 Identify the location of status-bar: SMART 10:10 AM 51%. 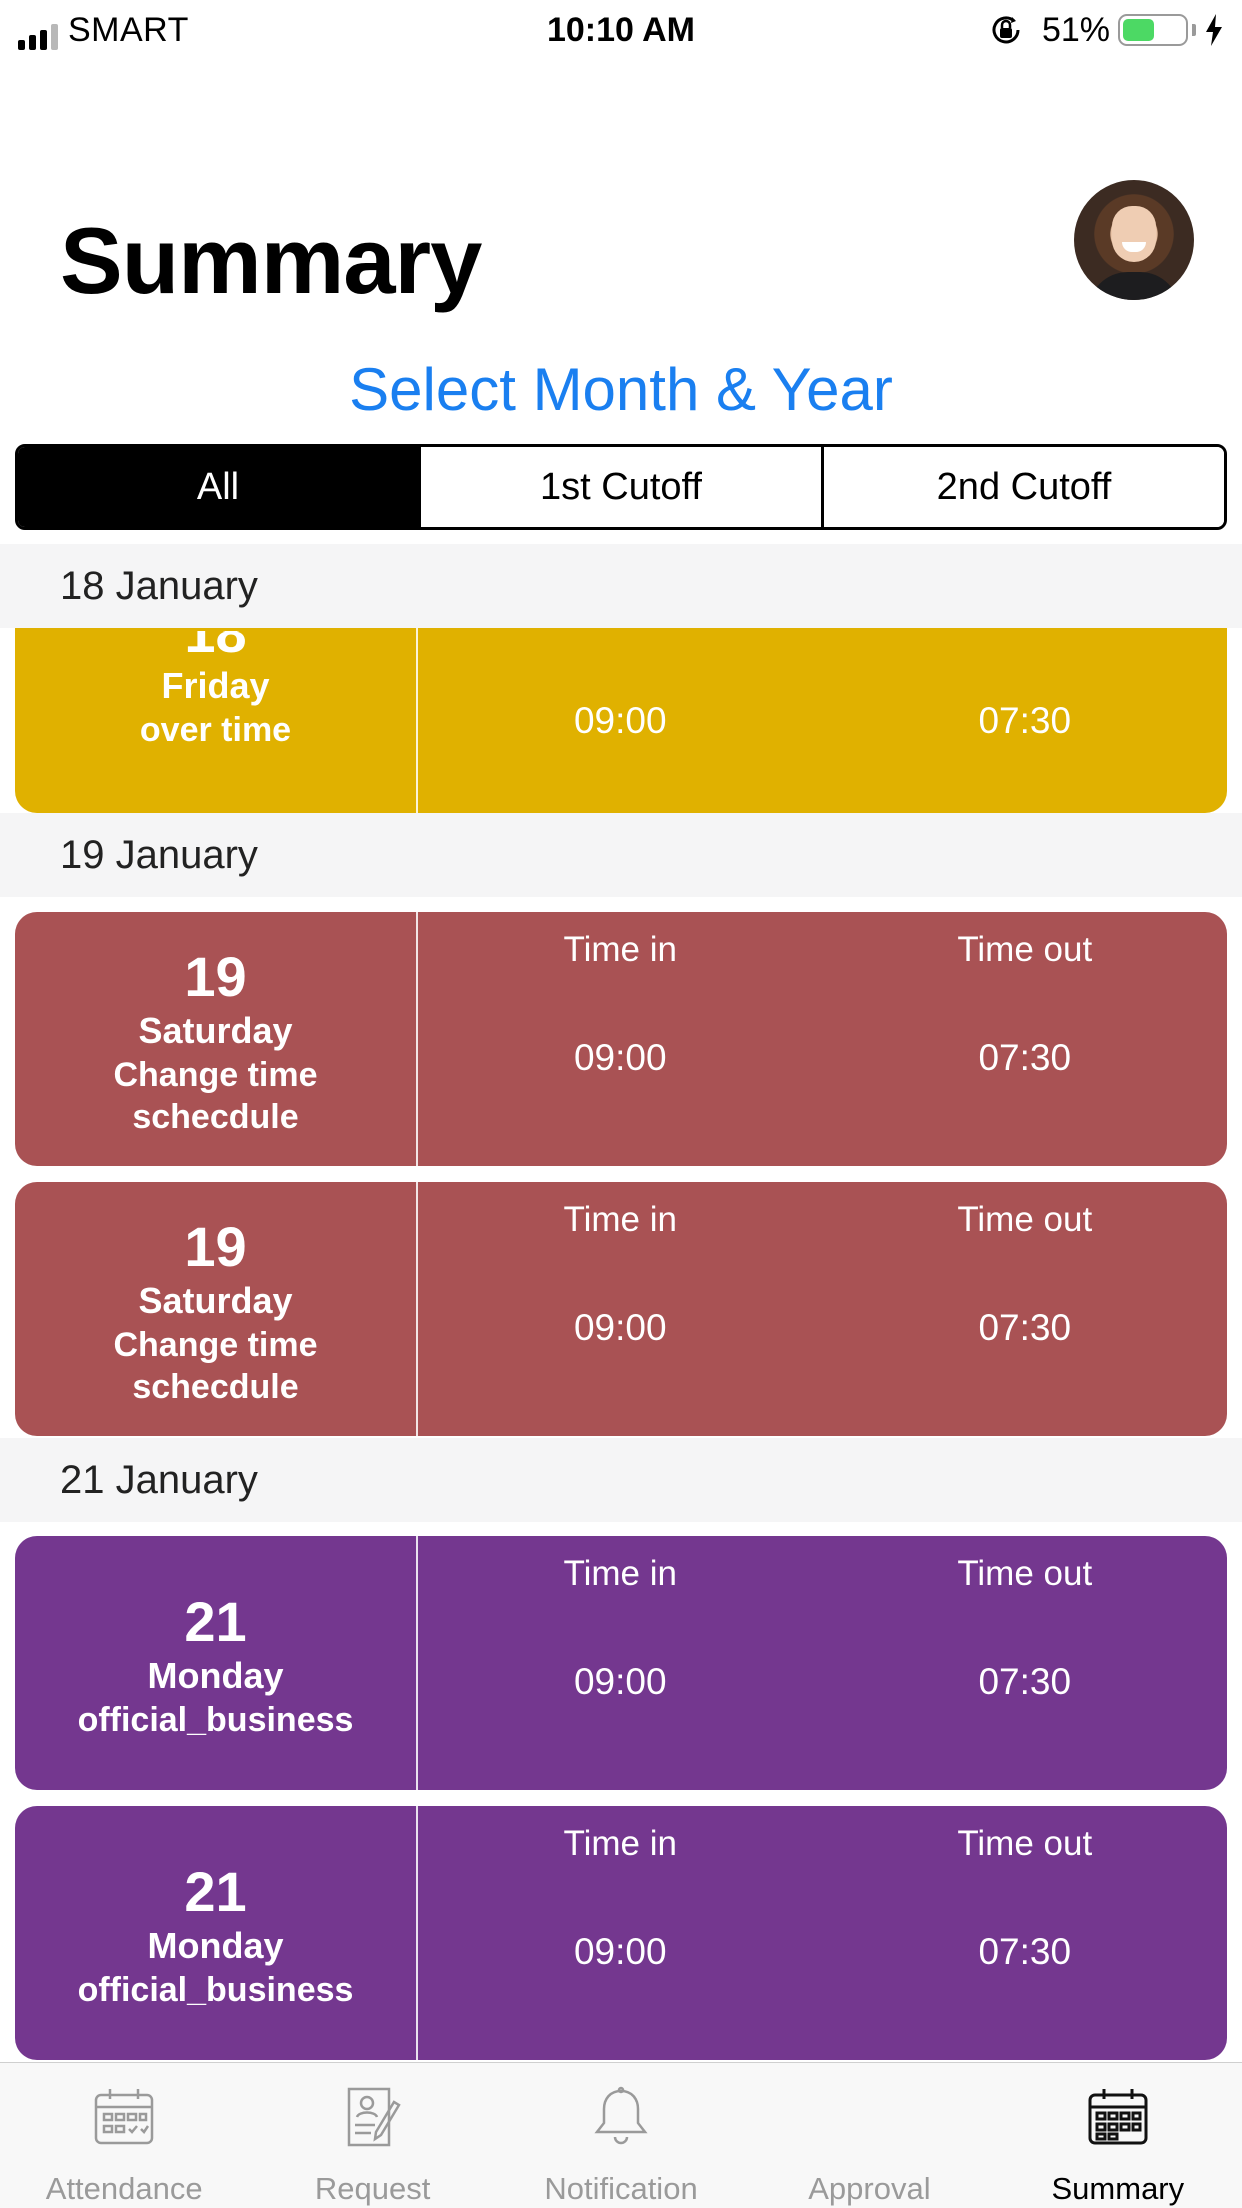
(621, 31).